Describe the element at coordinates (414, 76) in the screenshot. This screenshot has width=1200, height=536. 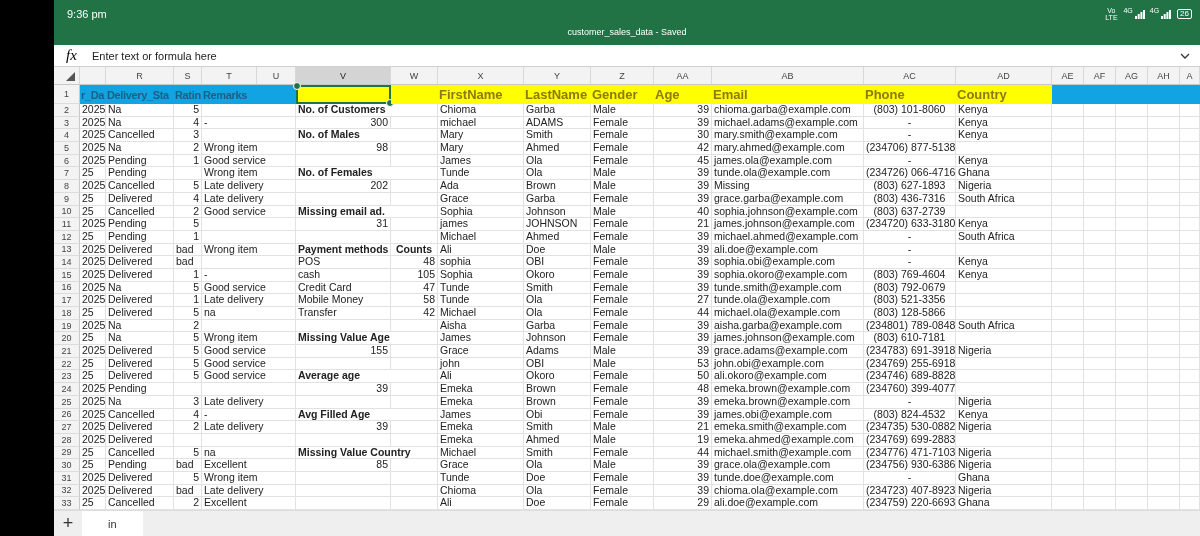
I see `column-header: W` at that location.